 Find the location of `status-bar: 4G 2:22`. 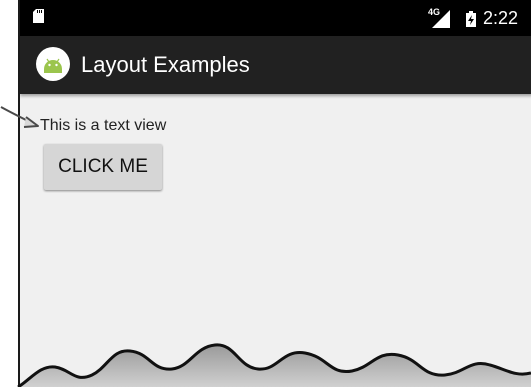

status-bar: 4G 2:22 is located at coordinates (275, 18).